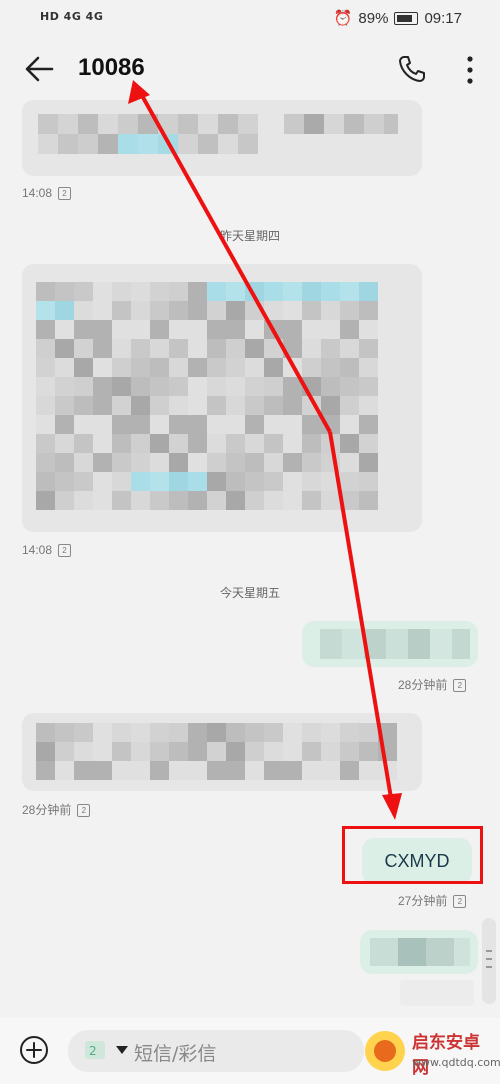 The image size is (500, 1084). I want to click on message-input: 2 短信/彩信, so click(216, 1051).